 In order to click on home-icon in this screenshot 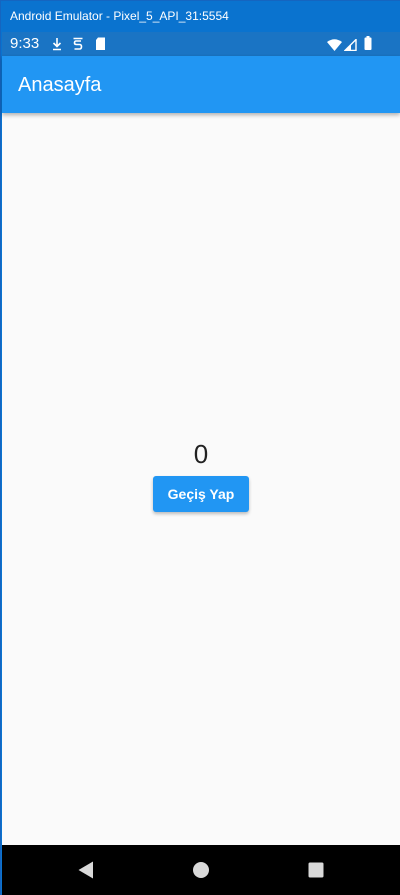, I will do `click(201, 872)`.